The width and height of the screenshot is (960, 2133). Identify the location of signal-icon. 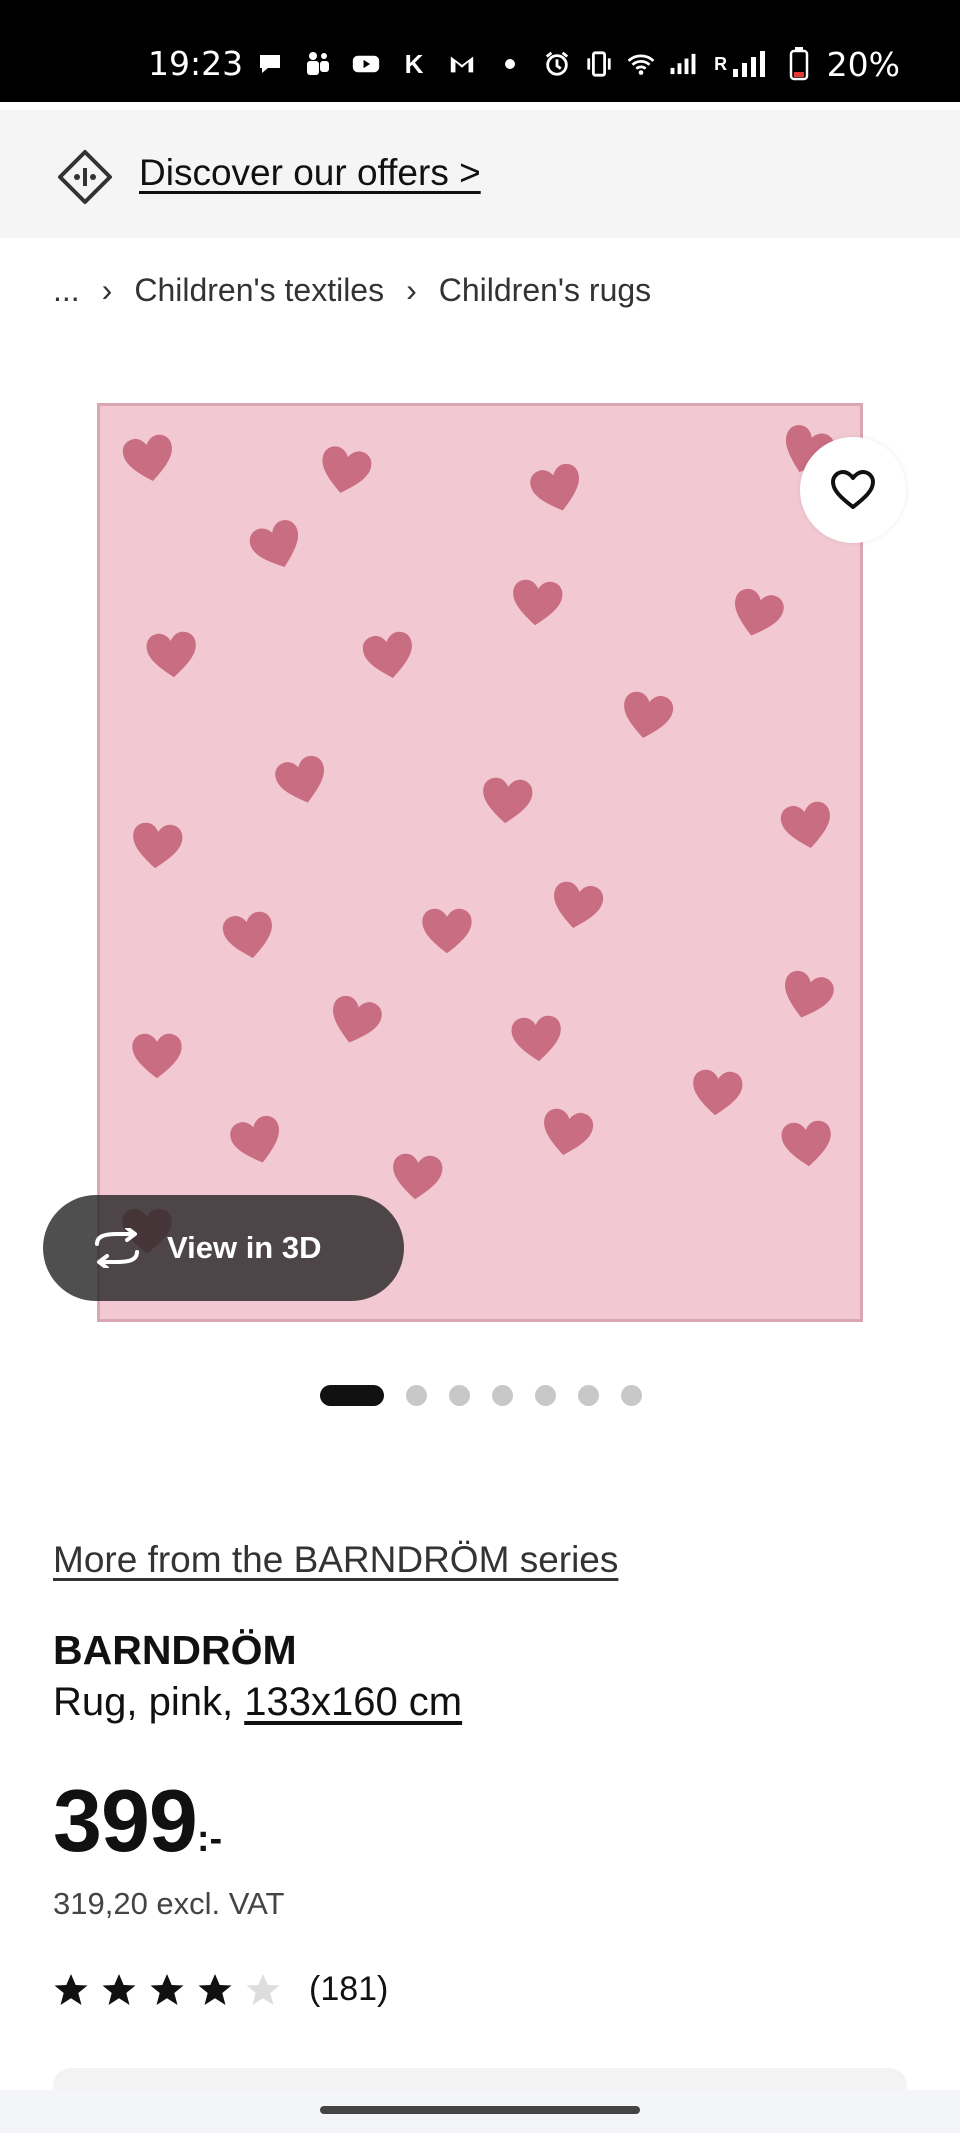
(683, 64).